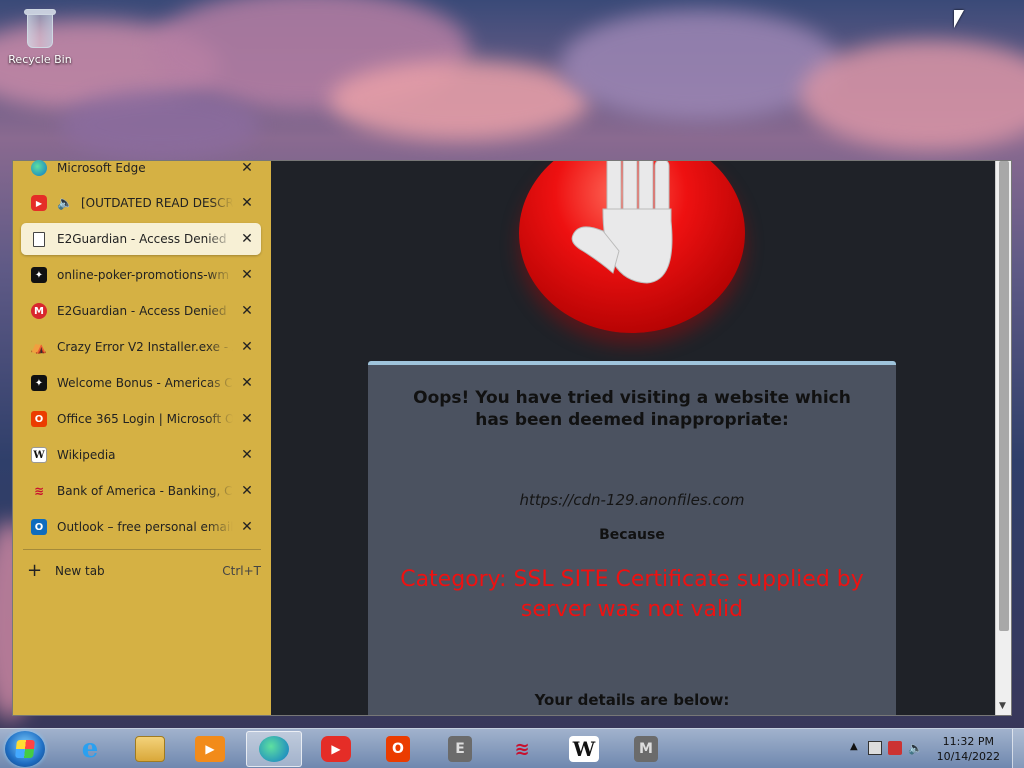 The width and height of the screenshot is (1024, 768). I want to click on taskbar-e-app: E, so click(460, 749).